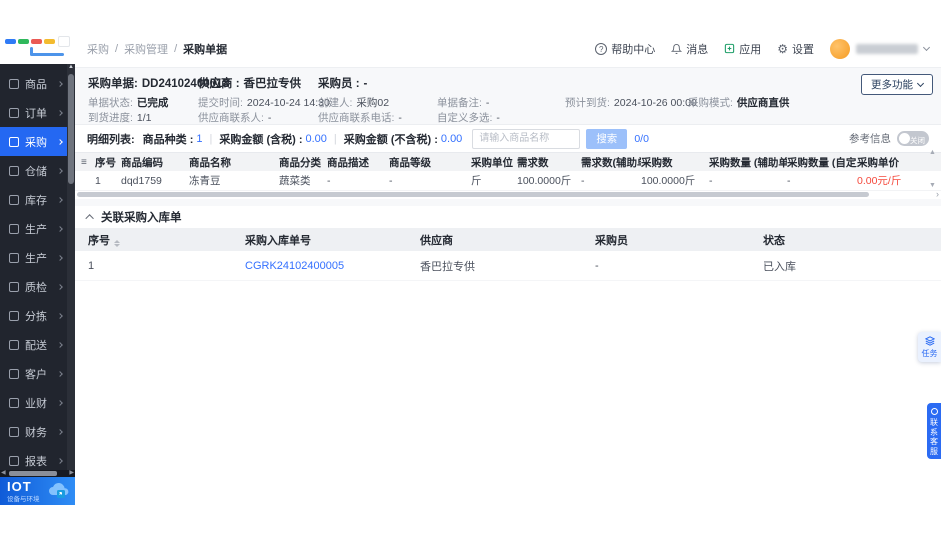 This screenshot has width=941, height=541. I want to click on scroll-left-icon: ◀, so click(3, 472).